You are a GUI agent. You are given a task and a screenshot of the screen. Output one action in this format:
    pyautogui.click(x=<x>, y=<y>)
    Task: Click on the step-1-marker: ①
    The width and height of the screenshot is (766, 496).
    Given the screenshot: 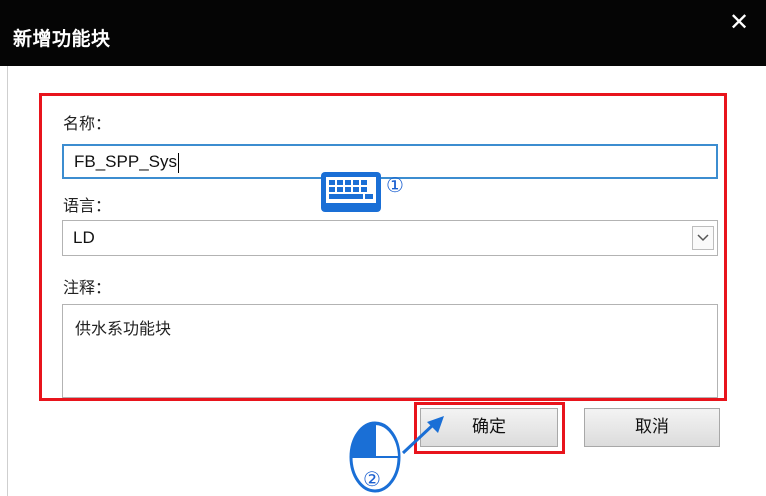 What is the action you would take?
    pyautogui.click(x=395, y=185)
    